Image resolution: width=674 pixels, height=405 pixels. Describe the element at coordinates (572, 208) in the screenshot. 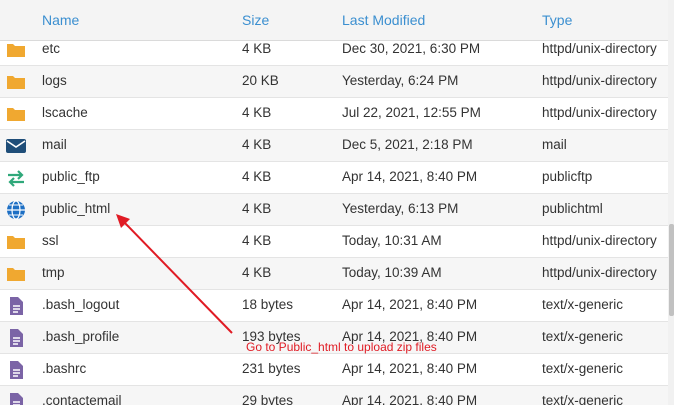

I see `file-type: publichtml` at that location.